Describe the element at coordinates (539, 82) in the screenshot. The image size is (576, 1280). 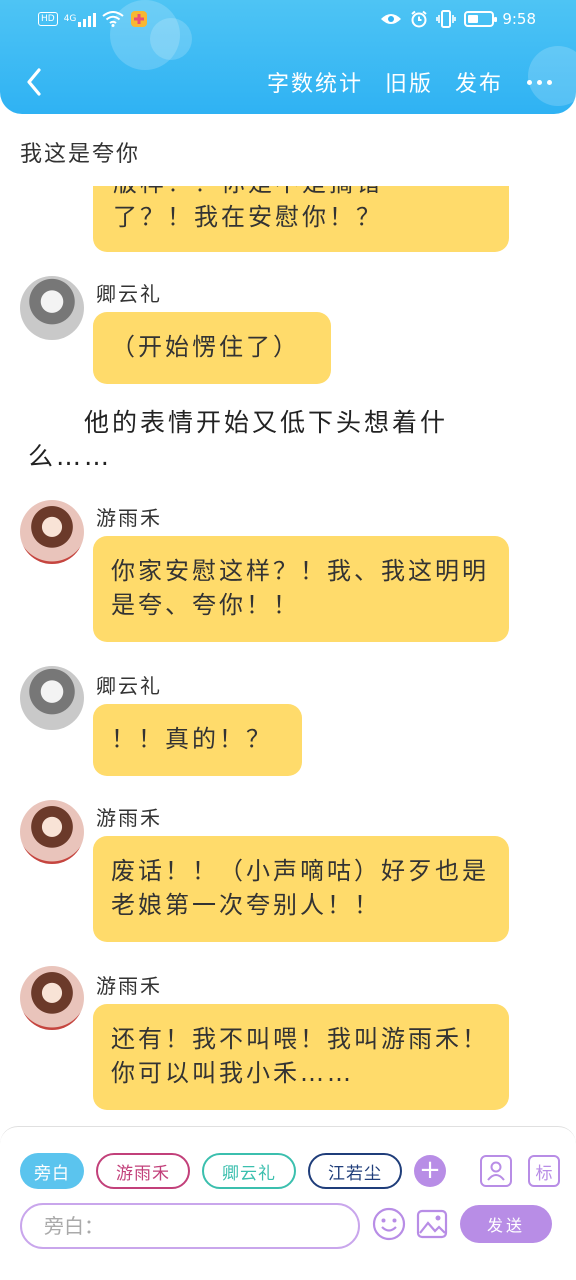
I see `more-options-icon` at that location.